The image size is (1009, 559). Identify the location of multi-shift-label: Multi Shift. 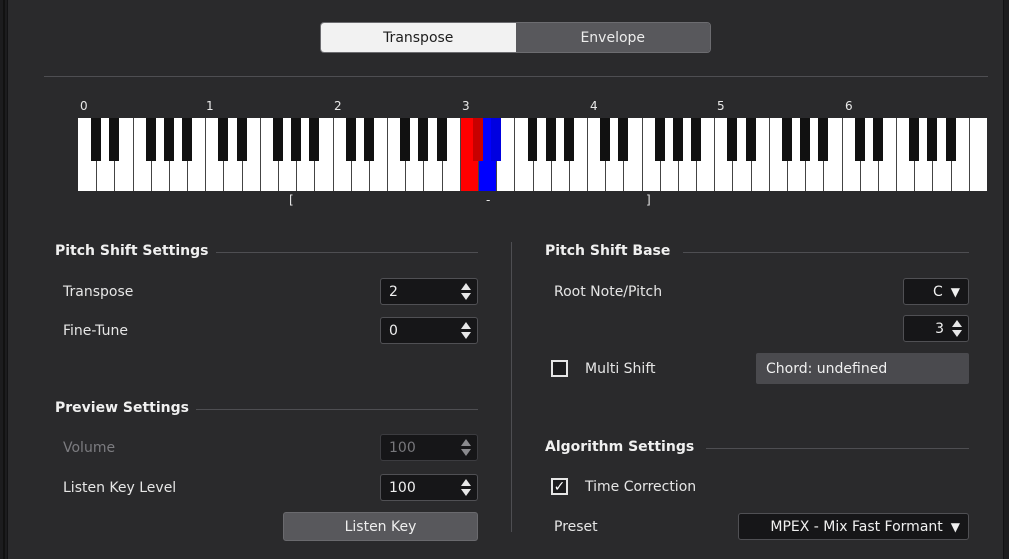
(620, 369).